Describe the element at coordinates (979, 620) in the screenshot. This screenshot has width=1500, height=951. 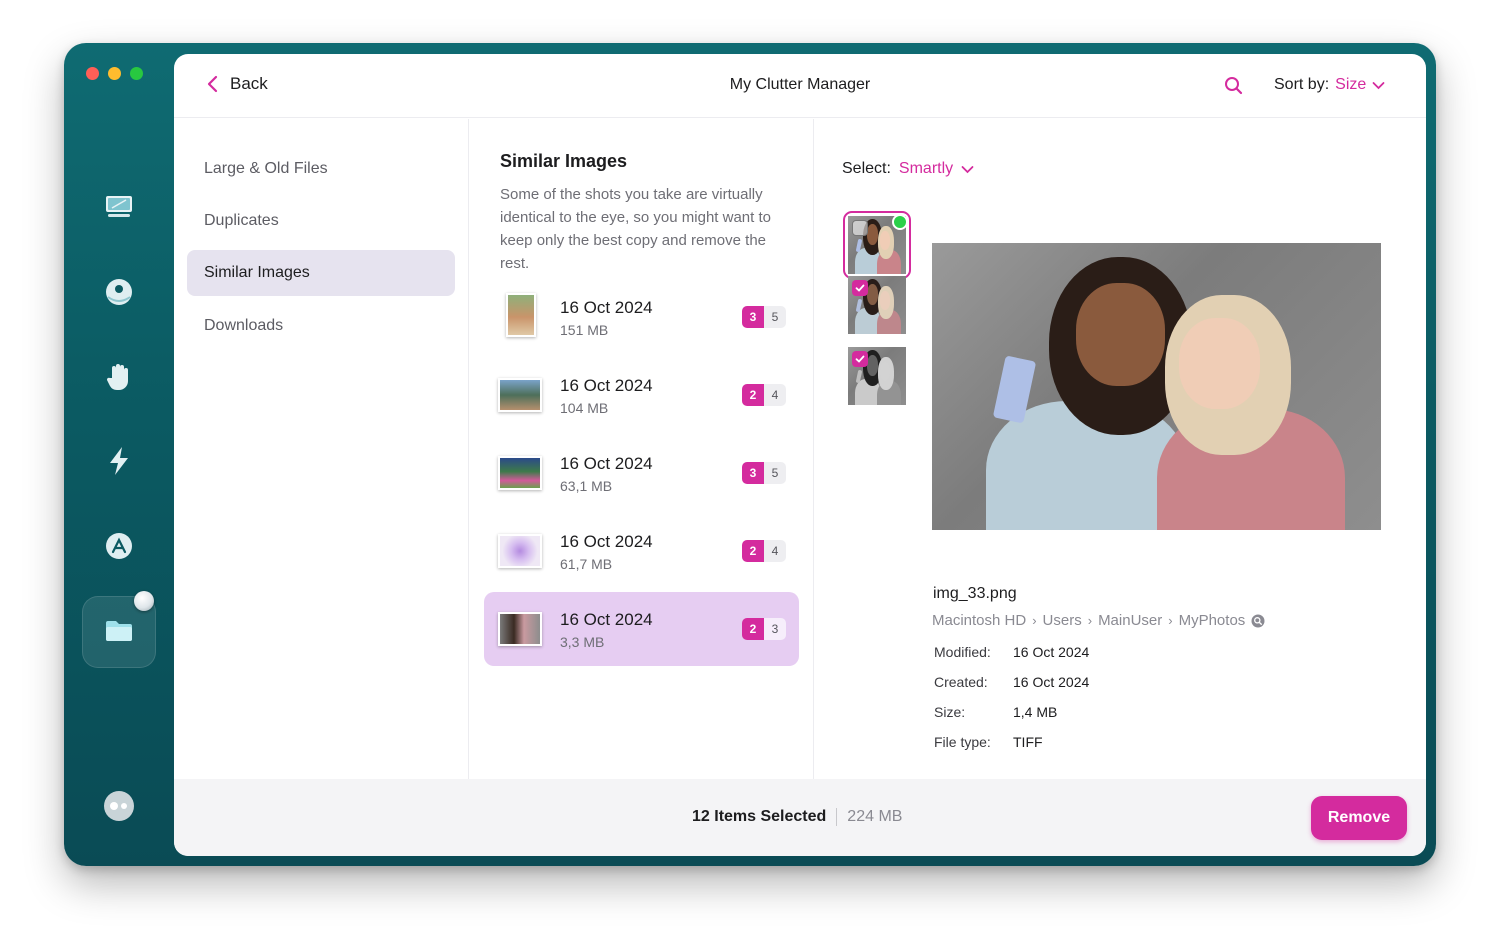
I see `path-segment: Macintosh HD` at that location.